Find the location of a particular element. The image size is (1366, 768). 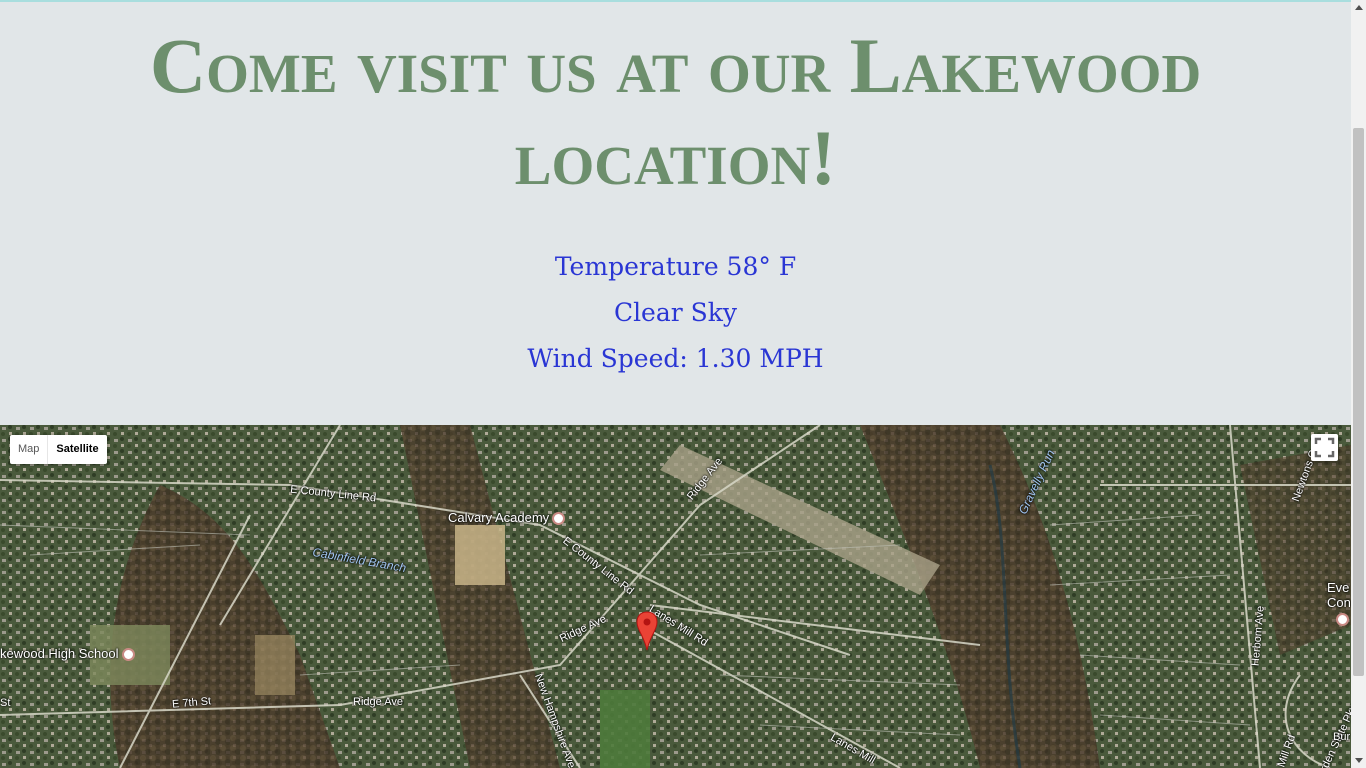

top-accent-bar is located at coordinates (683, 1).